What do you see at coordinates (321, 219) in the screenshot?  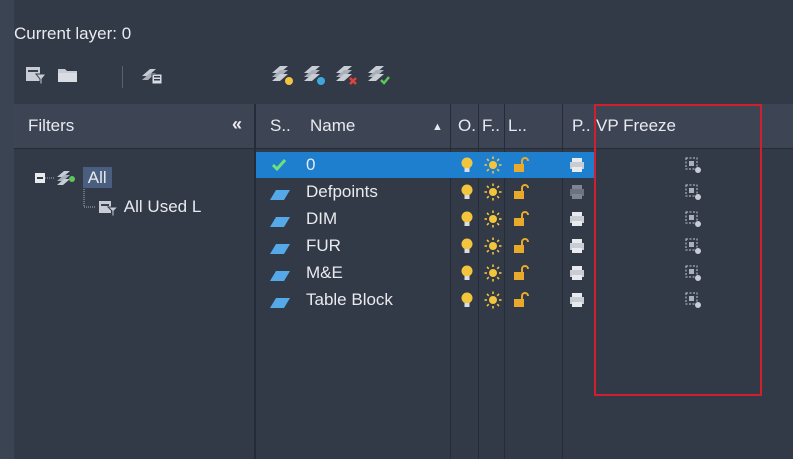 I see `layer-name: DIM` at bounding box center [321, 219].